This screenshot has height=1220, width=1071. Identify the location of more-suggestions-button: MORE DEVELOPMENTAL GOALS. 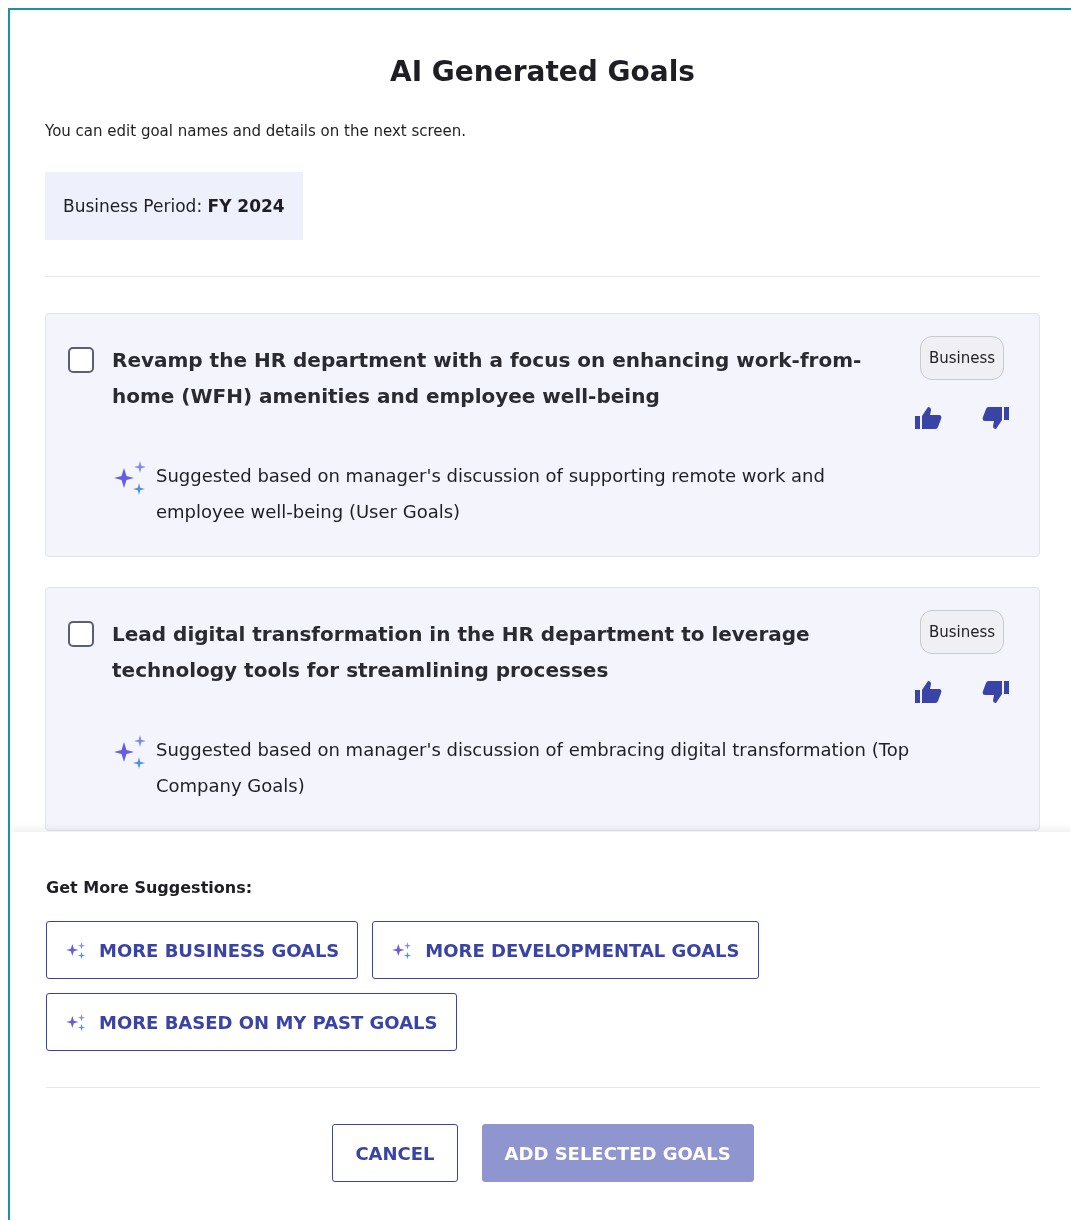
(565, 950).